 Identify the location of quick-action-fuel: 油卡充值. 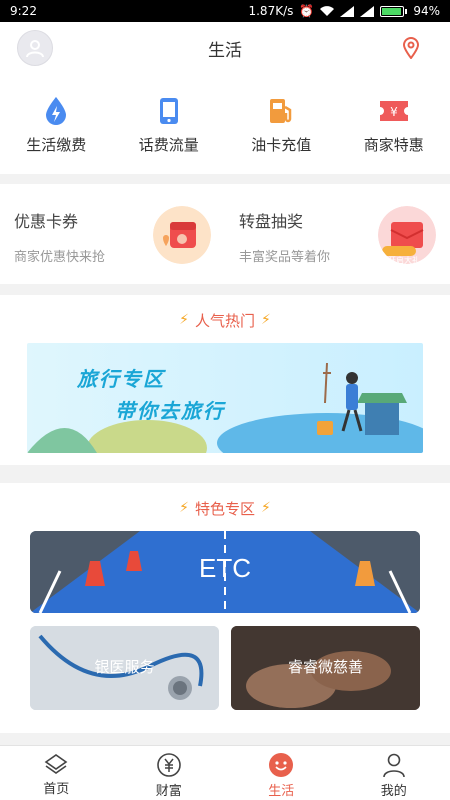
(281, 124).